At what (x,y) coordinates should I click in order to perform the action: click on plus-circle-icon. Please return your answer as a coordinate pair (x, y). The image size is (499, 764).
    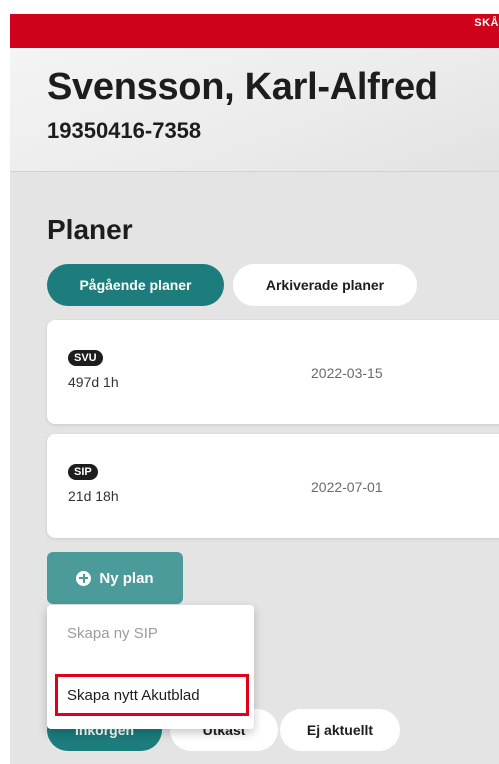
    Looking at the image, I should click on (84, 578).